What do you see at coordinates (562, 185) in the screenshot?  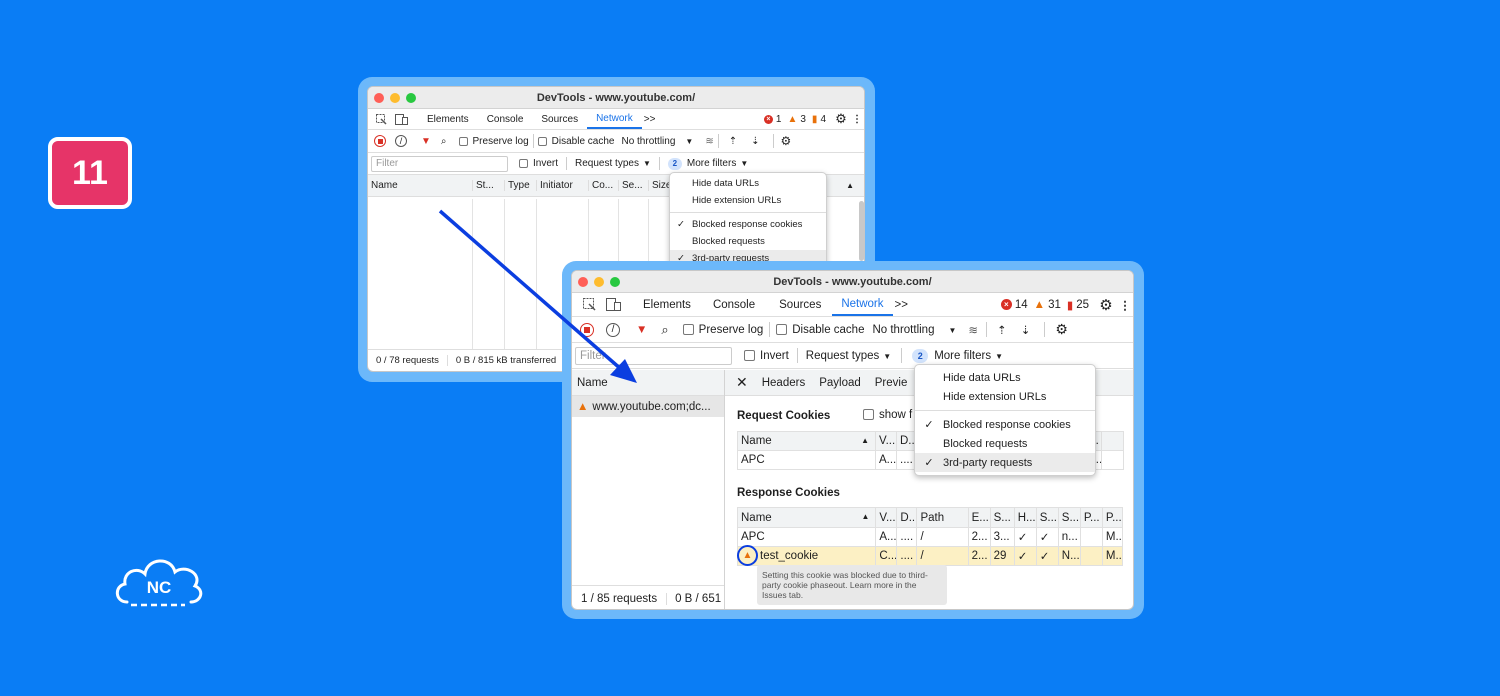 I see `col-initiator: Initiator` at bounding box center [562, 185].